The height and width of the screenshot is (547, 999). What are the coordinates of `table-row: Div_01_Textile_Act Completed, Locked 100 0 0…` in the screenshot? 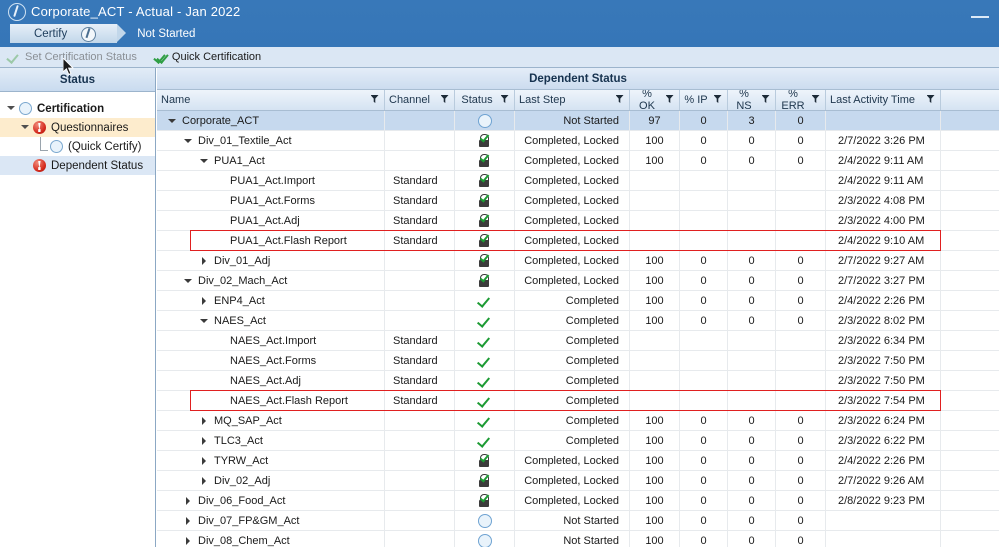 It's located at (578, 141).